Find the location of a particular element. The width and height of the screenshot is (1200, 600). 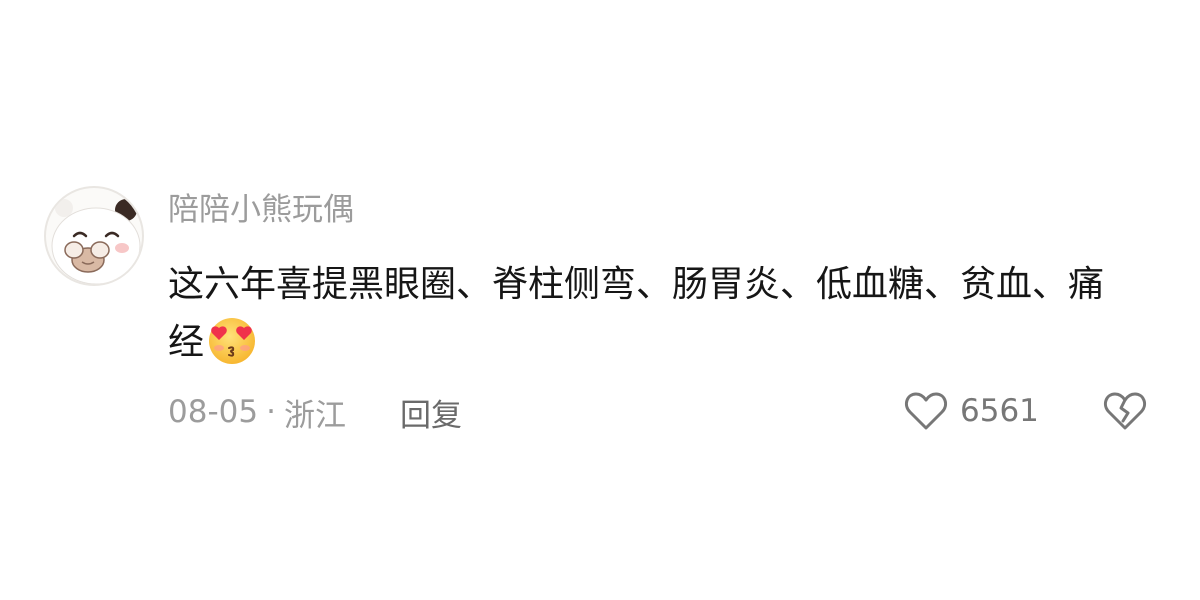

like-count: 6561 is located at coordinates (999, 411).